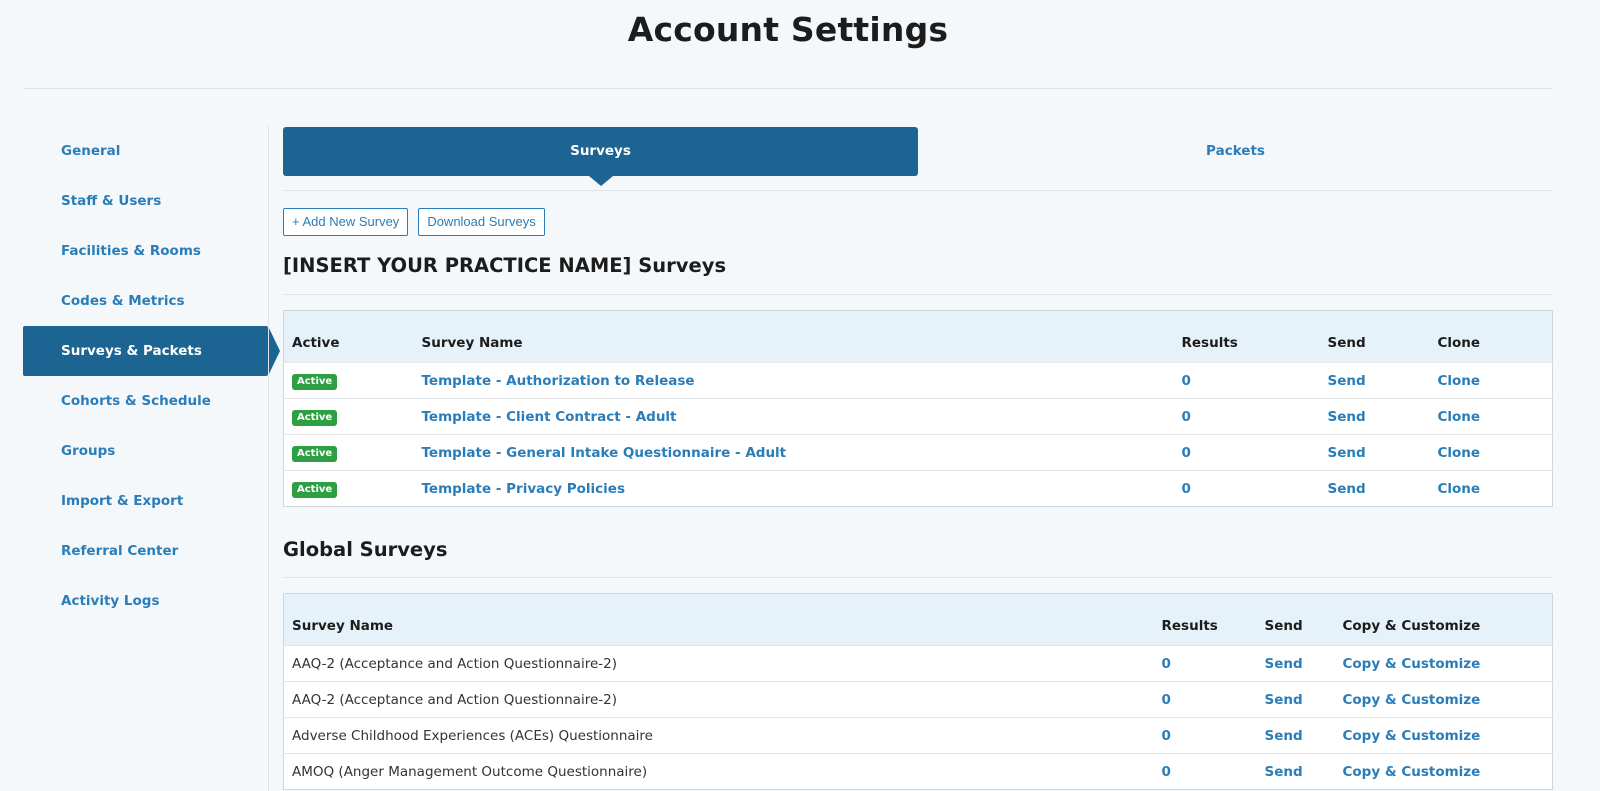 The width and height of the screenshot is (1600, 791). Describe the element at coordinates (1443, 619) in the screenshot. I see `column-header-copy-customize: Copy & Customize` at that location.